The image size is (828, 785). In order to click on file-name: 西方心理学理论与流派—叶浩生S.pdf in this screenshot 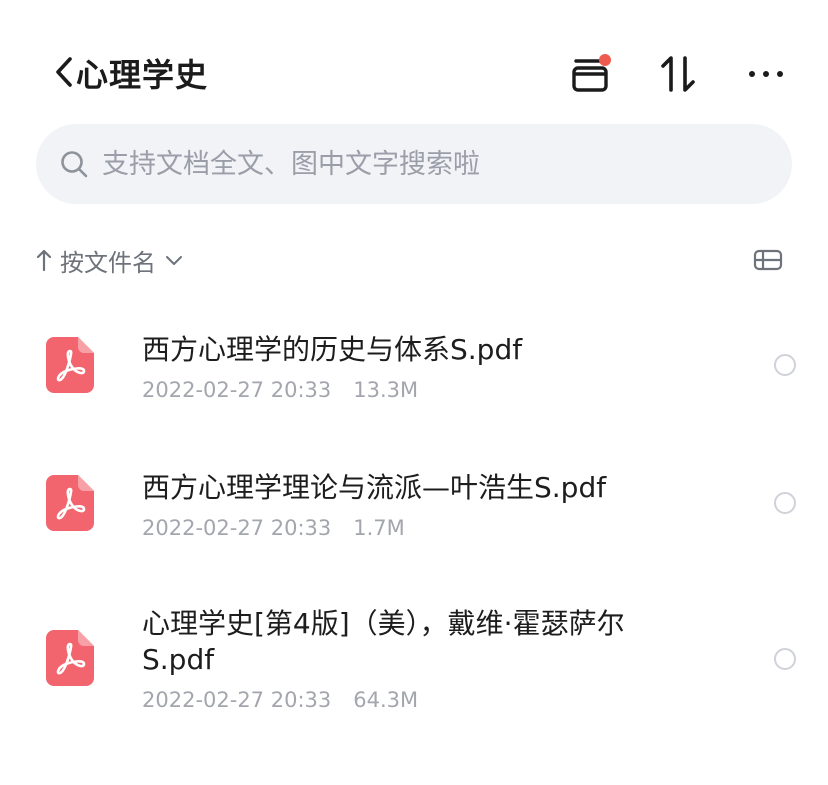, I will do `click(374, 487)`.